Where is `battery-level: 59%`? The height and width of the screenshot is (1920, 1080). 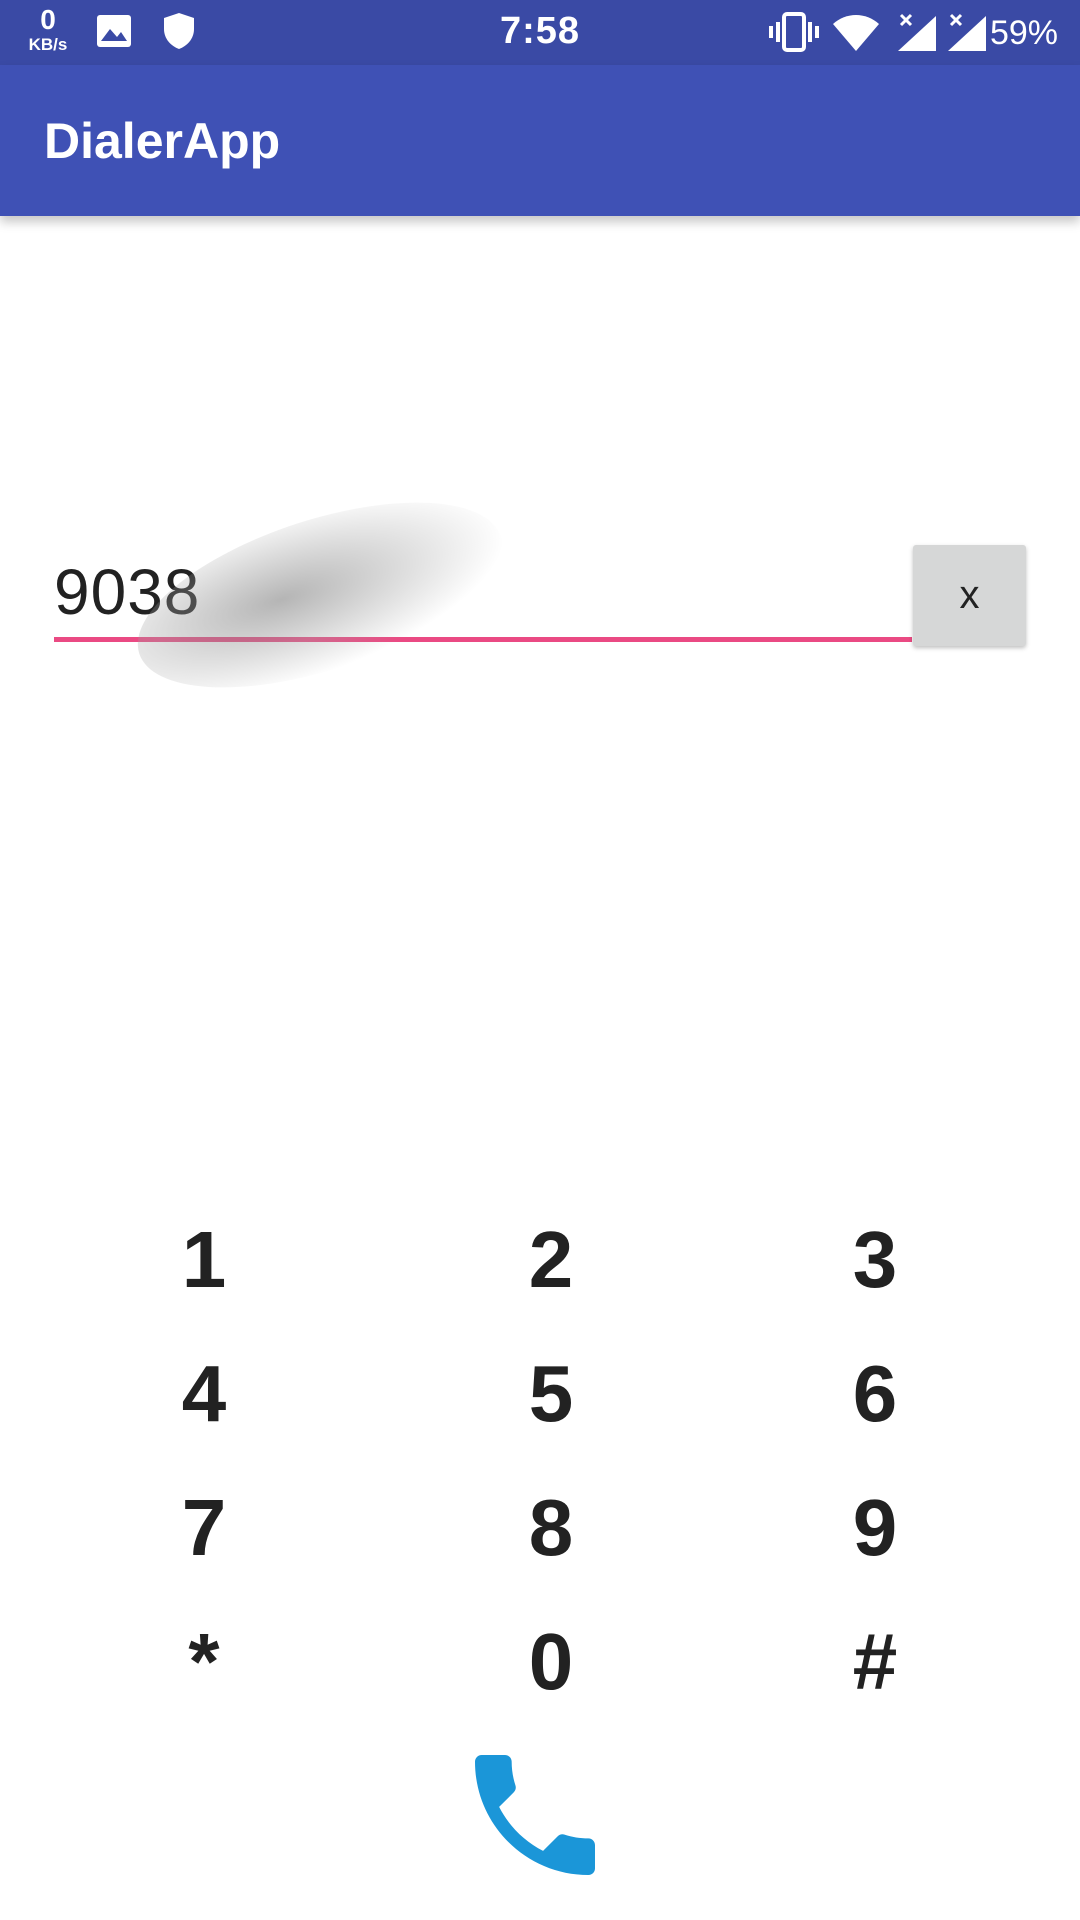 battery-level: 59% is located at coordinates (1023, 33).